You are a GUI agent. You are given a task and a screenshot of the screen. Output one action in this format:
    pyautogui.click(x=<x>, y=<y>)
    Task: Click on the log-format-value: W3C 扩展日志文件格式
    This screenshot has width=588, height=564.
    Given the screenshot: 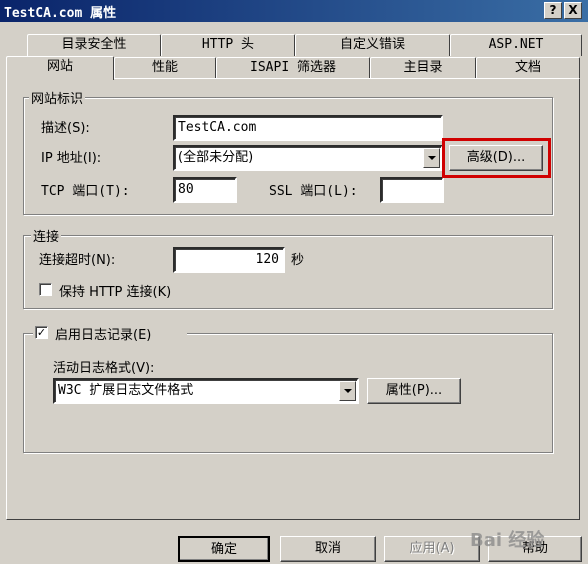 What is the action you would take?
    pyautogui.click(x=126, y=390)
    